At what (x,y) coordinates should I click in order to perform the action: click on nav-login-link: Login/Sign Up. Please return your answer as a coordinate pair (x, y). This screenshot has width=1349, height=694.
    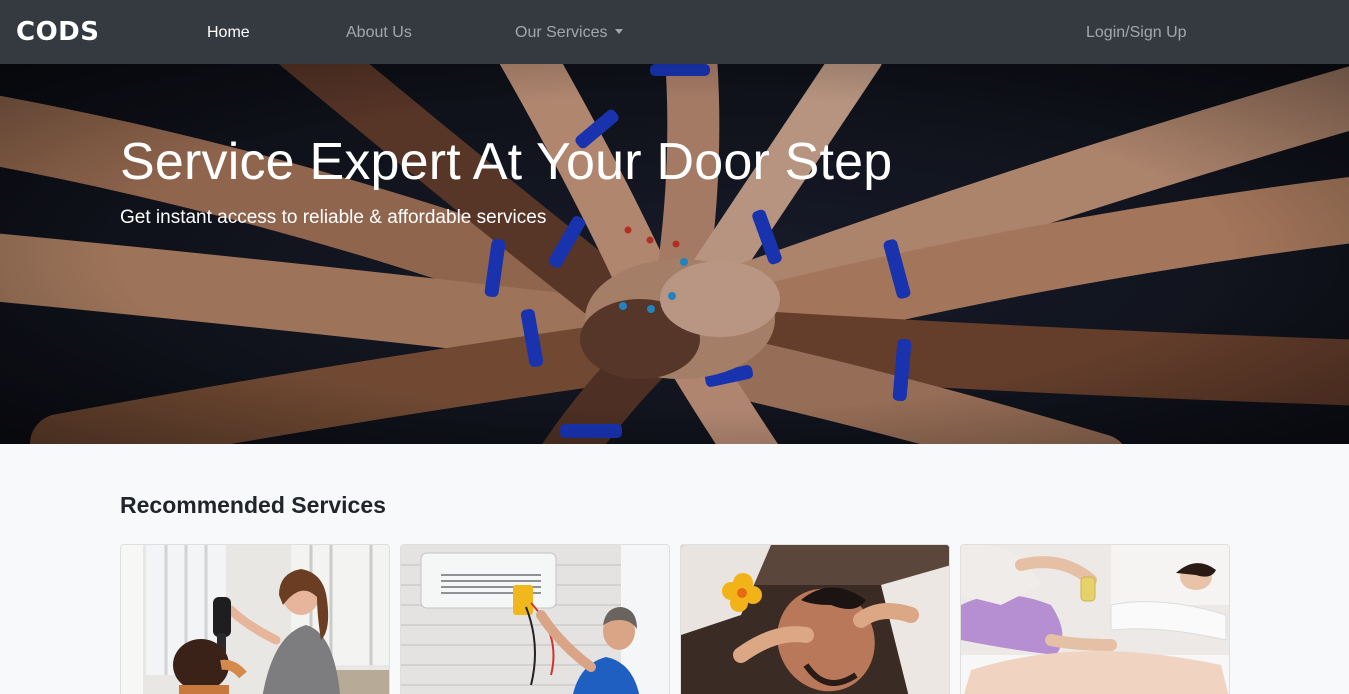
    Looking at the image, I should click on (1136, 33).